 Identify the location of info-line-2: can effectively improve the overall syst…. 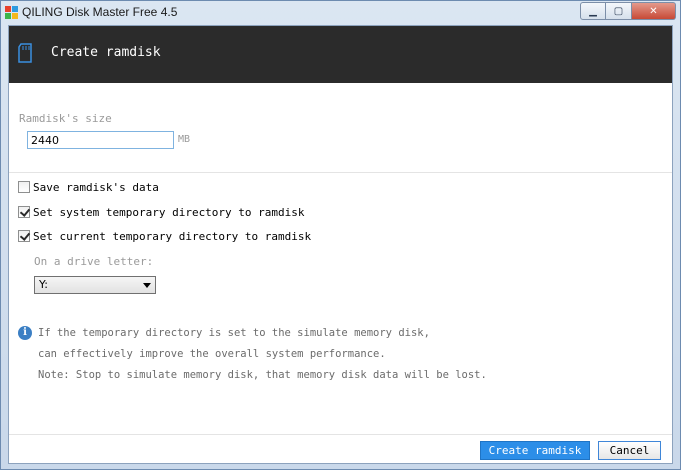
(212, 354).